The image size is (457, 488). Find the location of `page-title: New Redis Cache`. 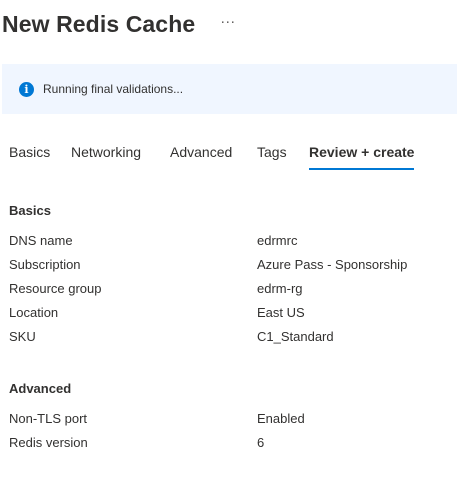

page-title: New Redis Cache is located at coordinates (99, 23).